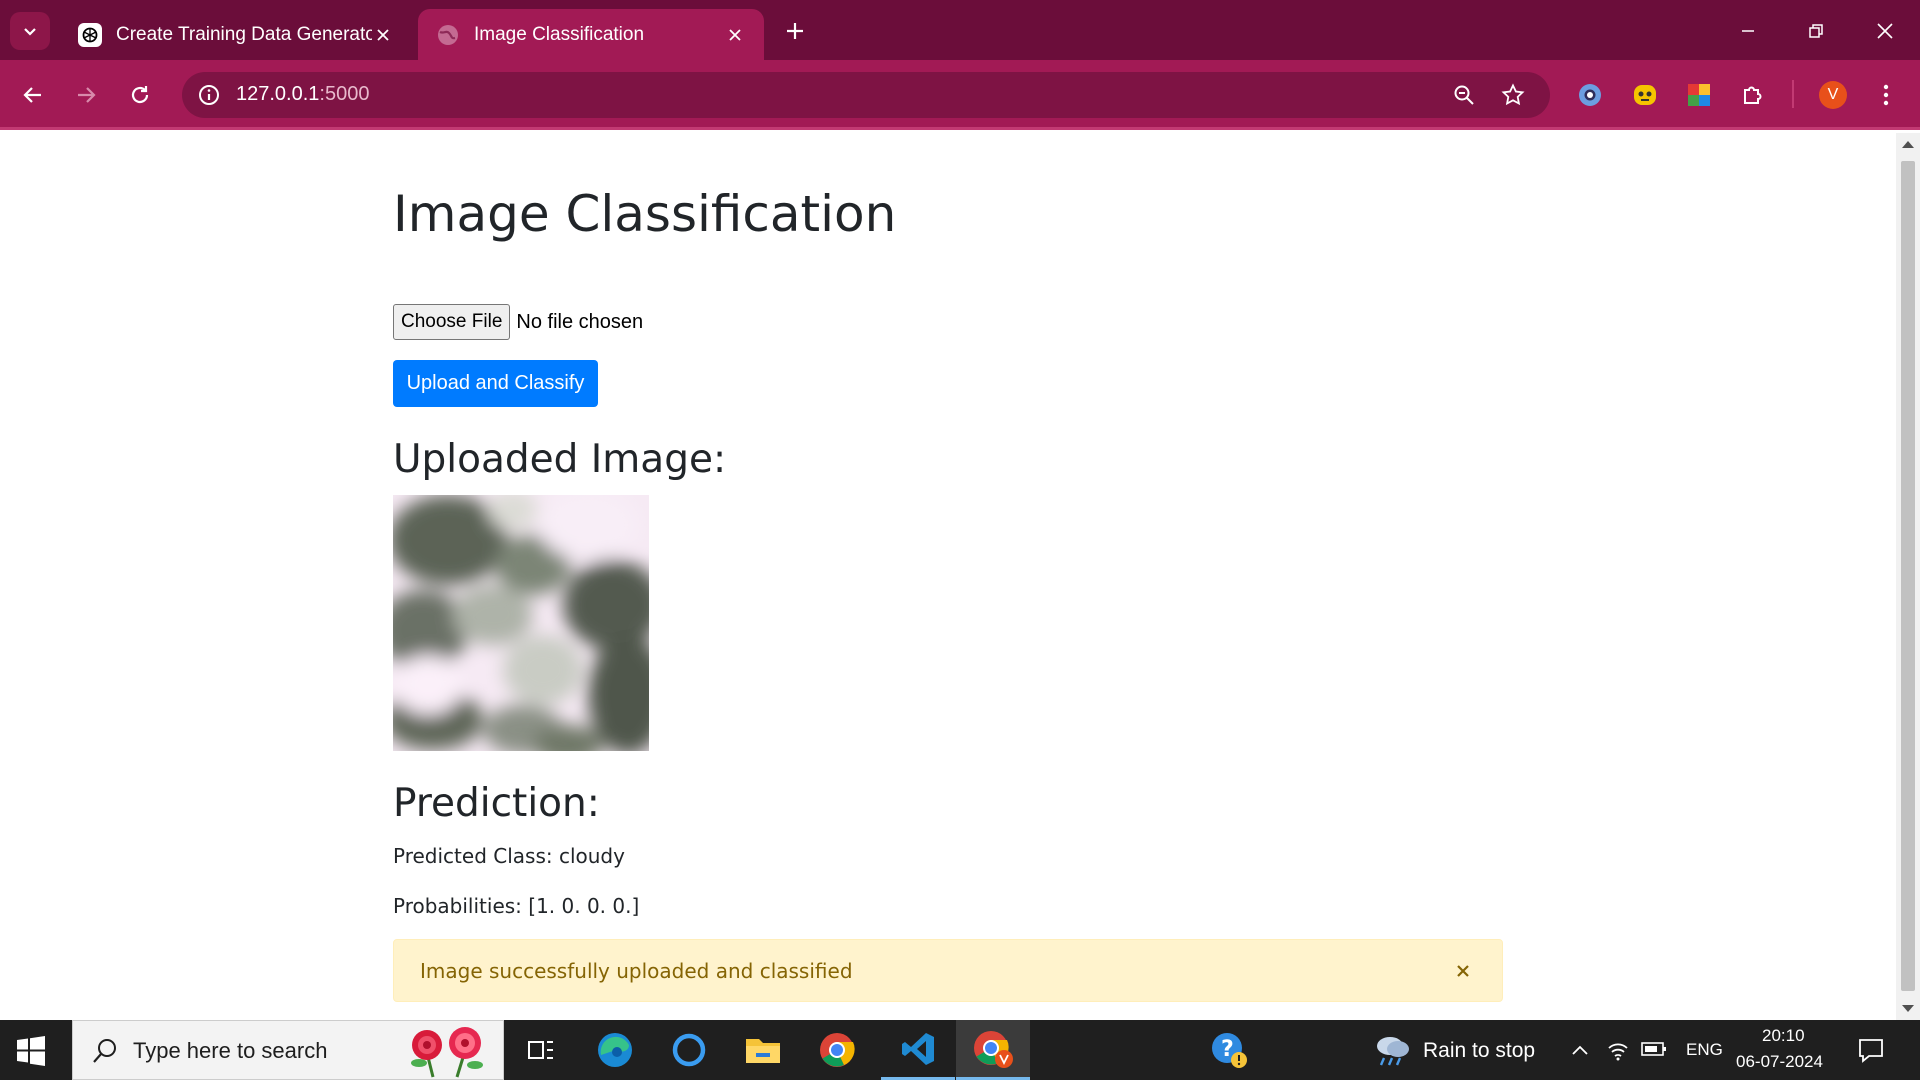 The image size is (1920, 1080). I want to click on taskbar-chrome-profile, so click(993, 1050).